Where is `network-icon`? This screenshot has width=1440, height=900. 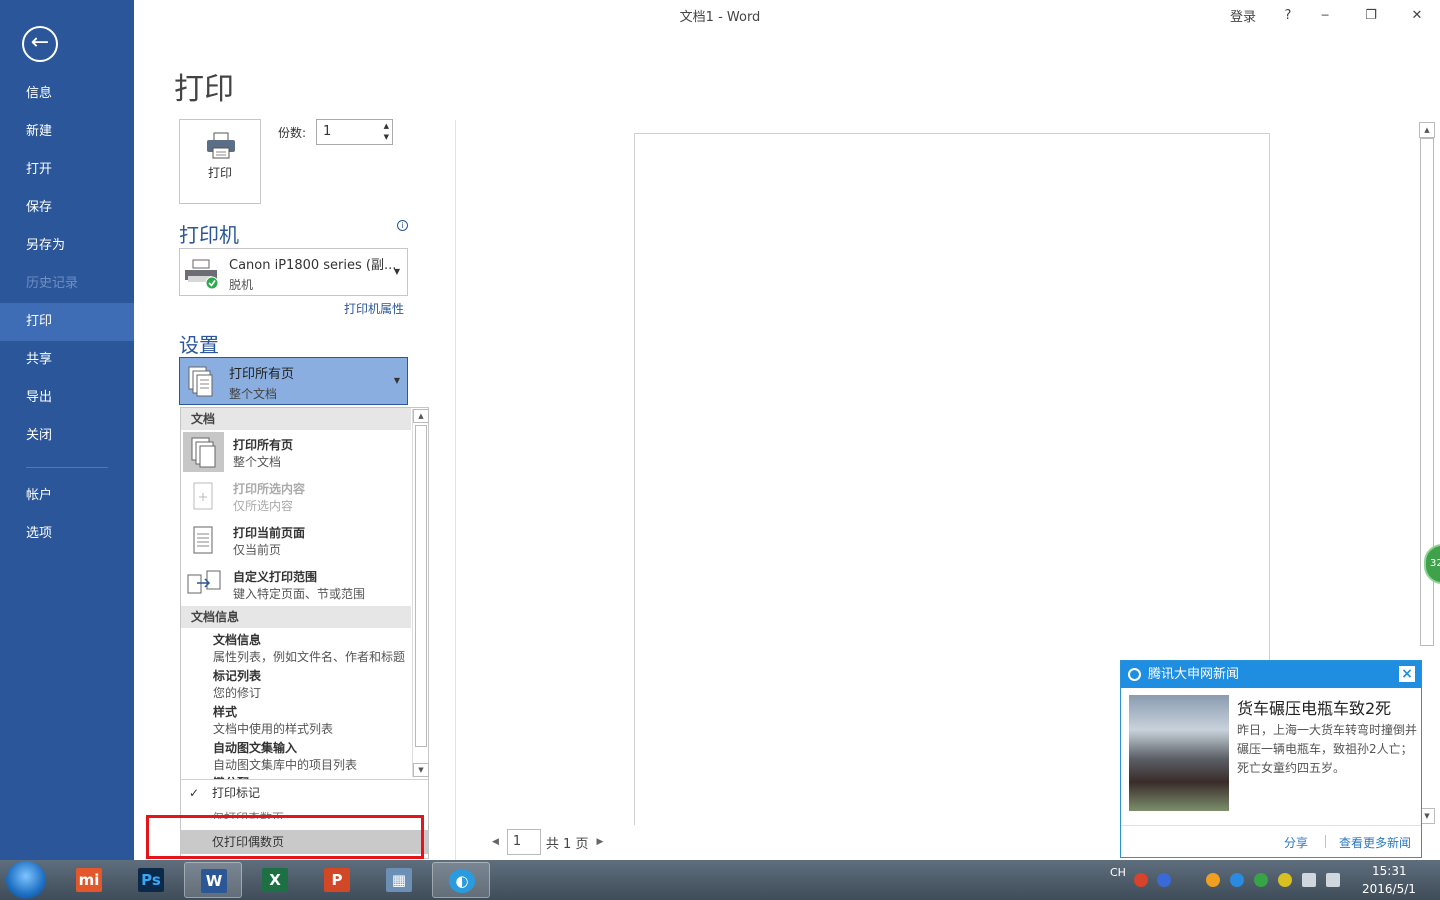 network-icon is located at coordinates (1309, 880).